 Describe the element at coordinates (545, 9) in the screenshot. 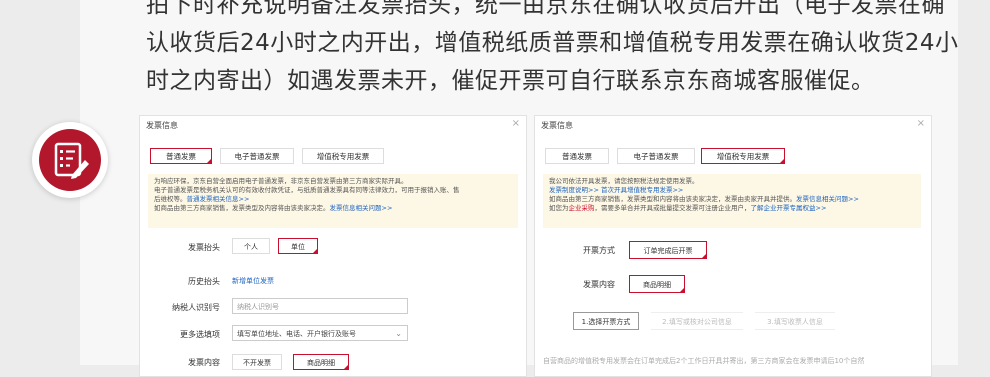

I see `intro-line: 拍下时补充说明备注发票抬头，统一由京东在确认收货后开出（电子发票在确` at that location.